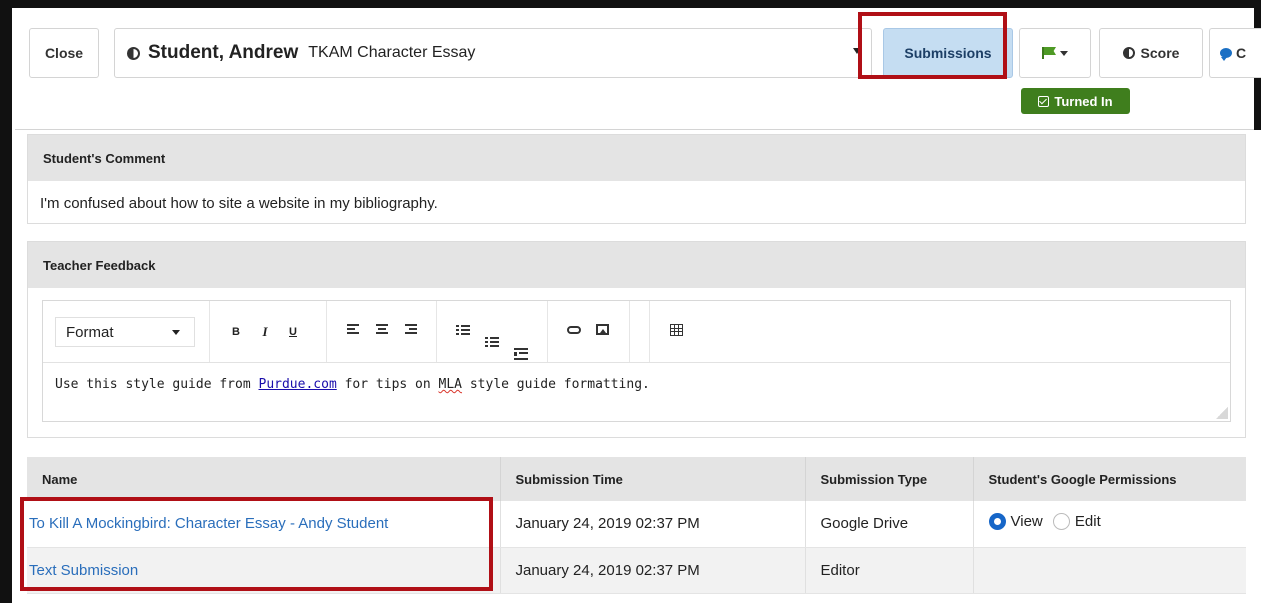 The image size is (1261, 603). What do you see at coordinates (1087, 522) in the screenshot?
I see `permission-edit-label: Edit` at bounding box center [1087, 522].